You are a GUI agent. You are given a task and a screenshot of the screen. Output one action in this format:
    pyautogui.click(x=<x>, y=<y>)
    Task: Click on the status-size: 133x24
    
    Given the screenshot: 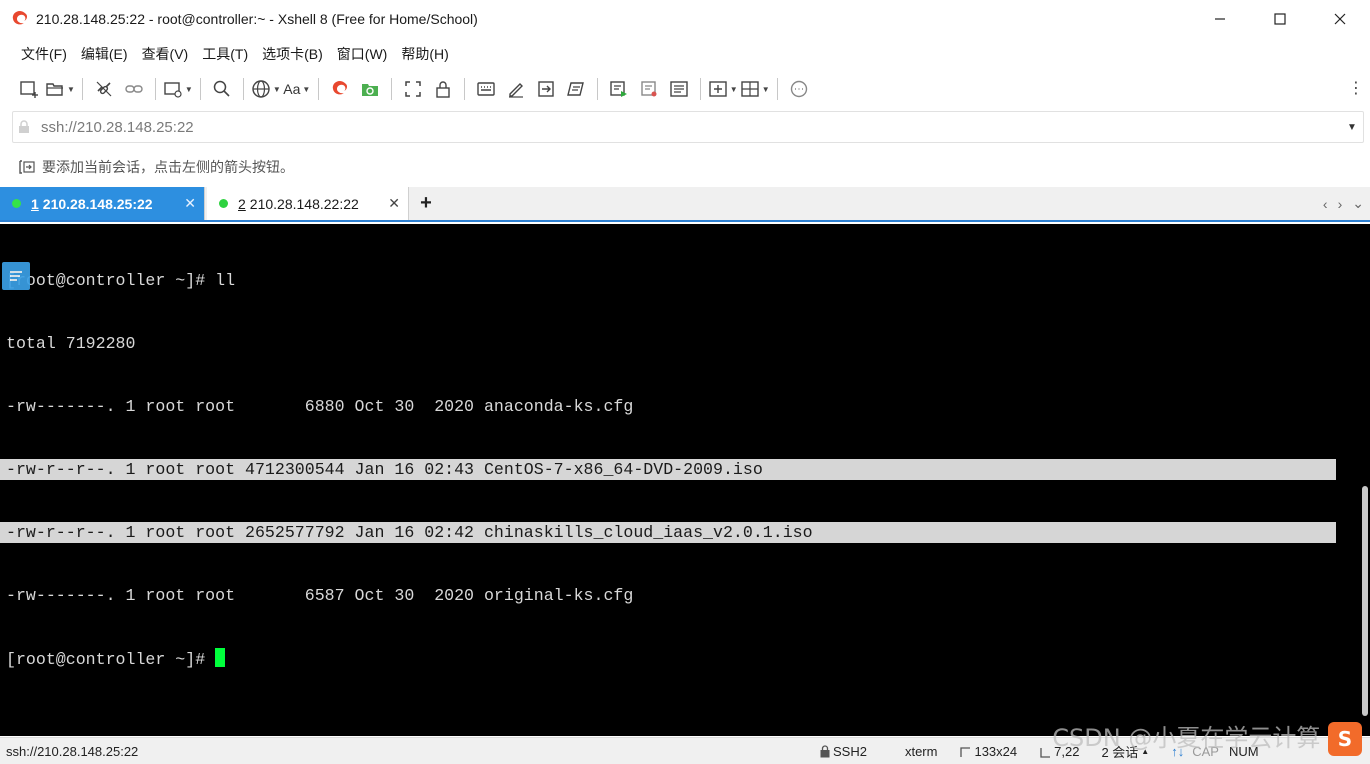 What is the action you would take?
    pyautogui.click(x=988, y=751)
    